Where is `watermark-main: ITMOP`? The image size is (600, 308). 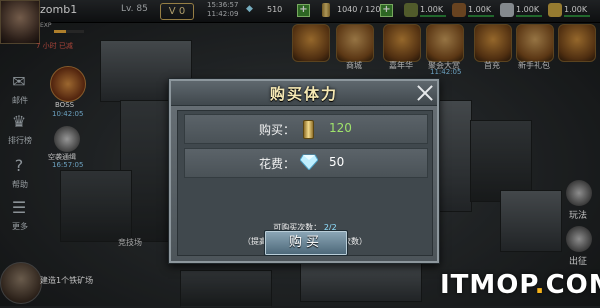
watermark-main: ITMOP is located at coordinates (487, 285).